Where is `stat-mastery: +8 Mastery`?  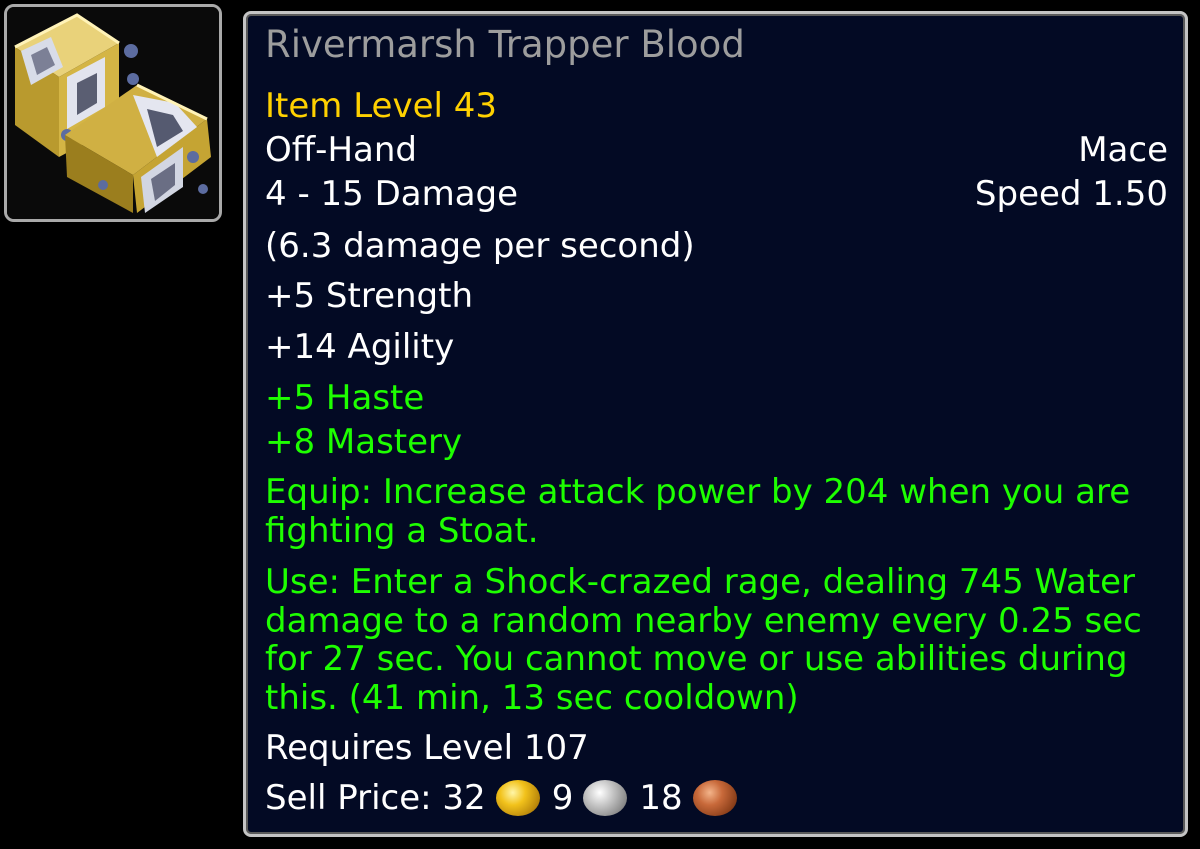
stat-mastery: +8 Mastery is located at coordinates (364, 442).